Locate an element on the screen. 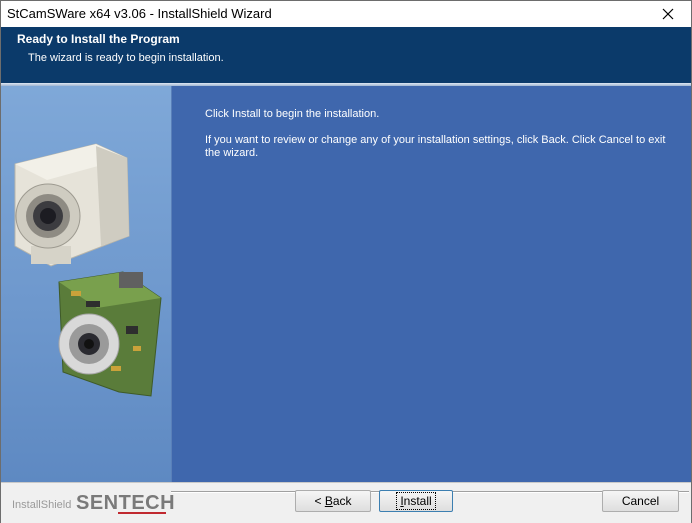  back-button: < Back is located at coordinates (333, 501).